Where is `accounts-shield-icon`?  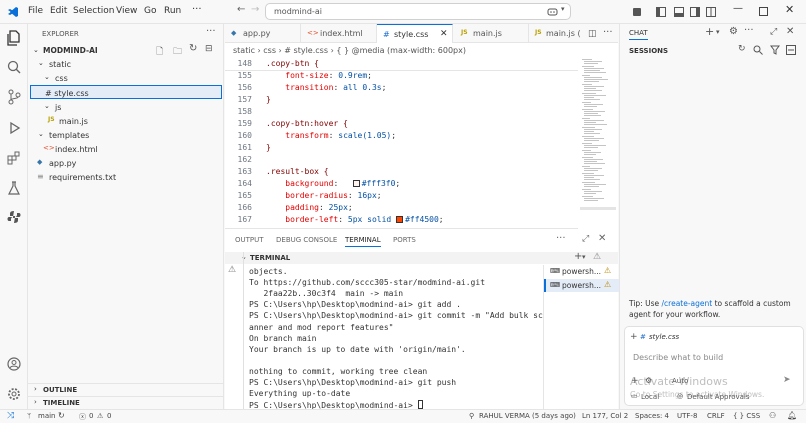 accounts-shield-icon is located at coordinates (637, 12).